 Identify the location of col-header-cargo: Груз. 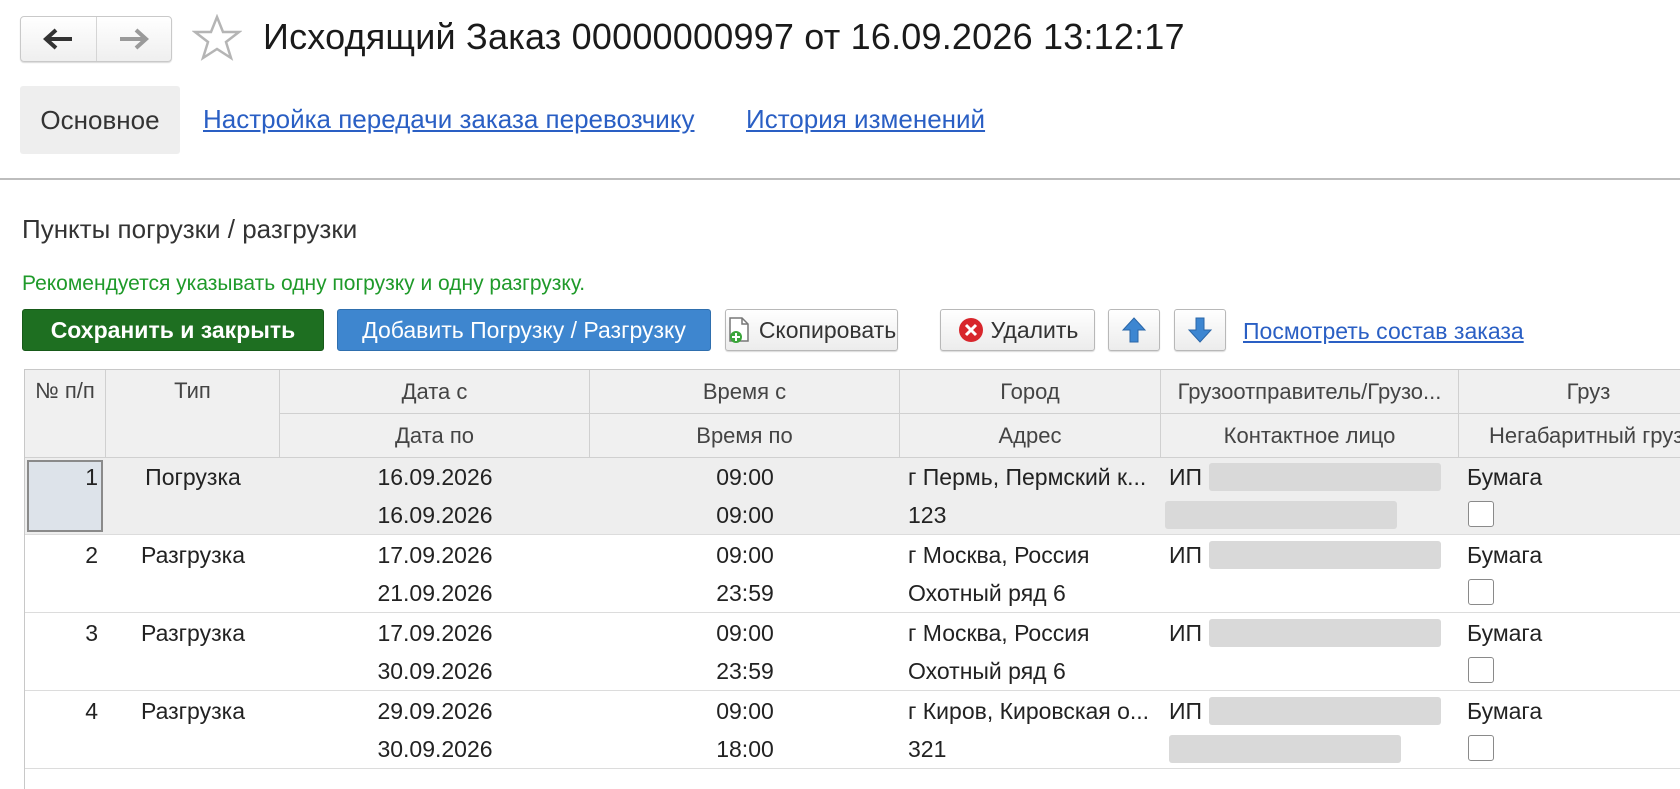
(1569, 392).